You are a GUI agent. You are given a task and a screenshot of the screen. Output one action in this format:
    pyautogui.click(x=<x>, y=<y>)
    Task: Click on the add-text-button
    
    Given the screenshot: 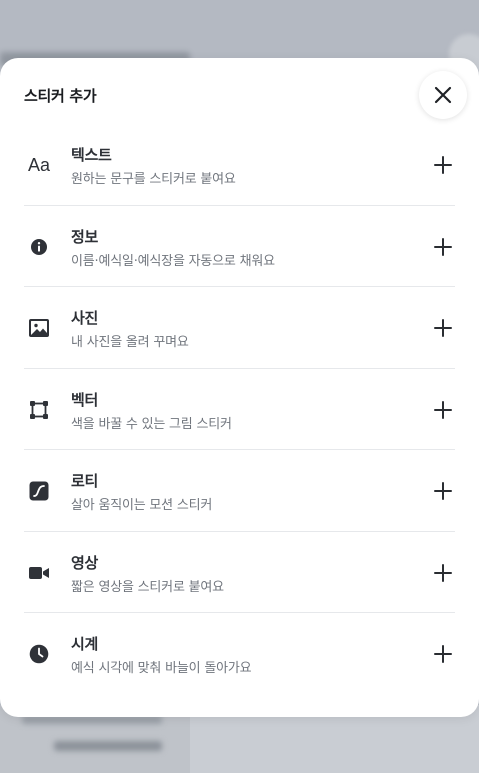 What is the action you would take?
    pyautogui.click(x=443, y=165)
    